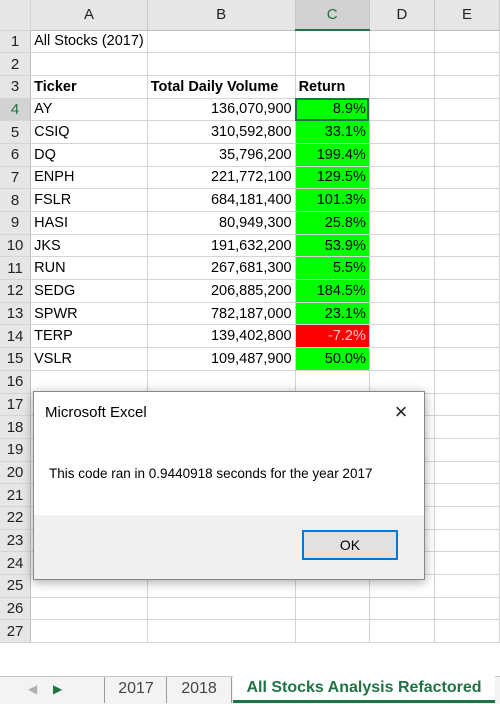  What do you see at coordinates (89, 132) in the screenshot?
I see `cell-a5: CSIQ` at bounding box center [89, 132].